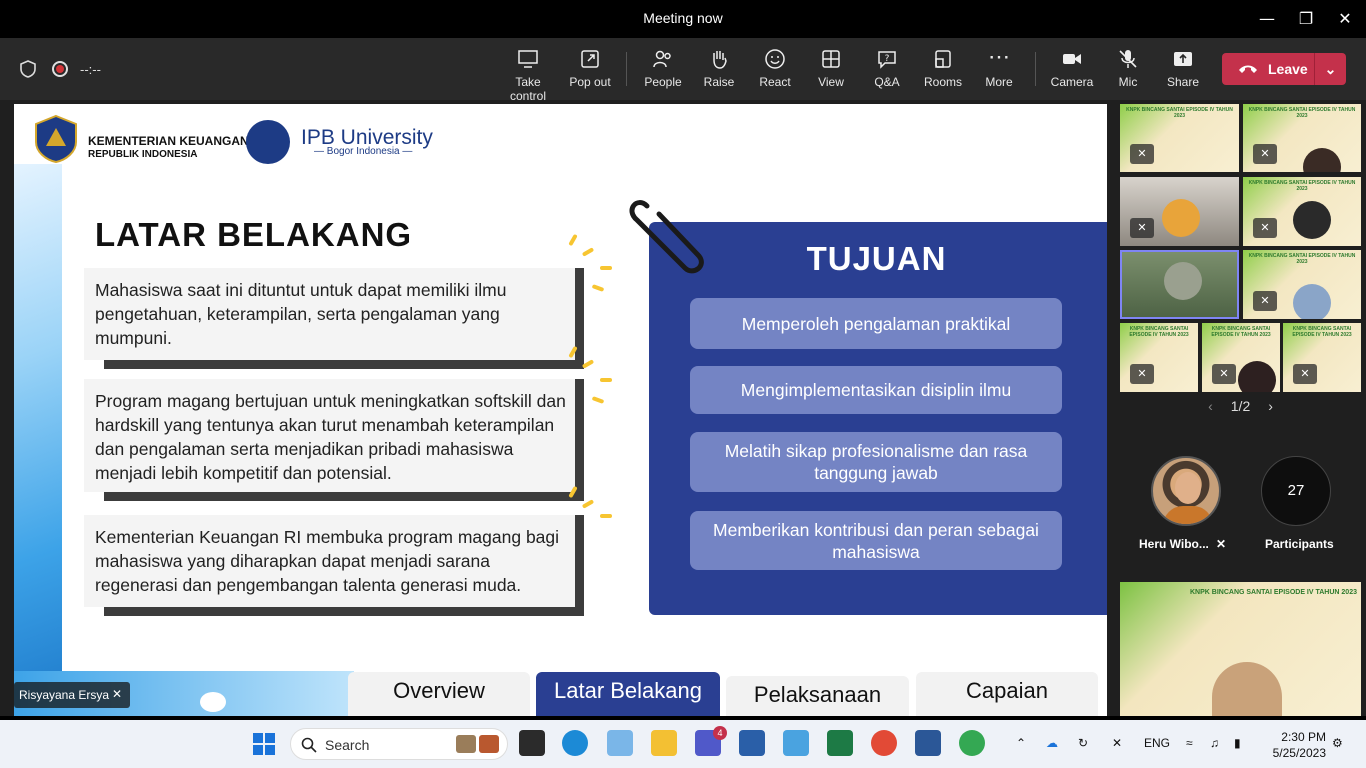 This screenshot has height=768, width=1366. I want to click on university-location: — Bogor Indonesia —, so click(363, 151).